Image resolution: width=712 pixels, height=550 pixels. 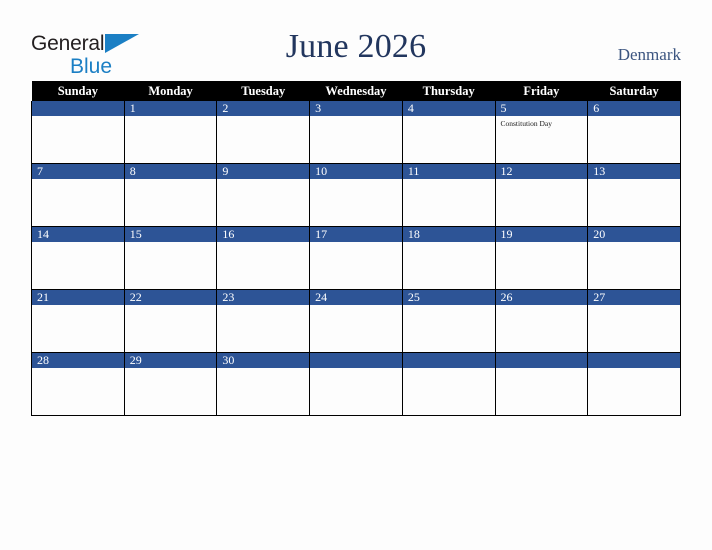 What do you see at coordinates (170, 234) in the screenshot?
I see `day-number: 15` at bounding box center [170, 234].